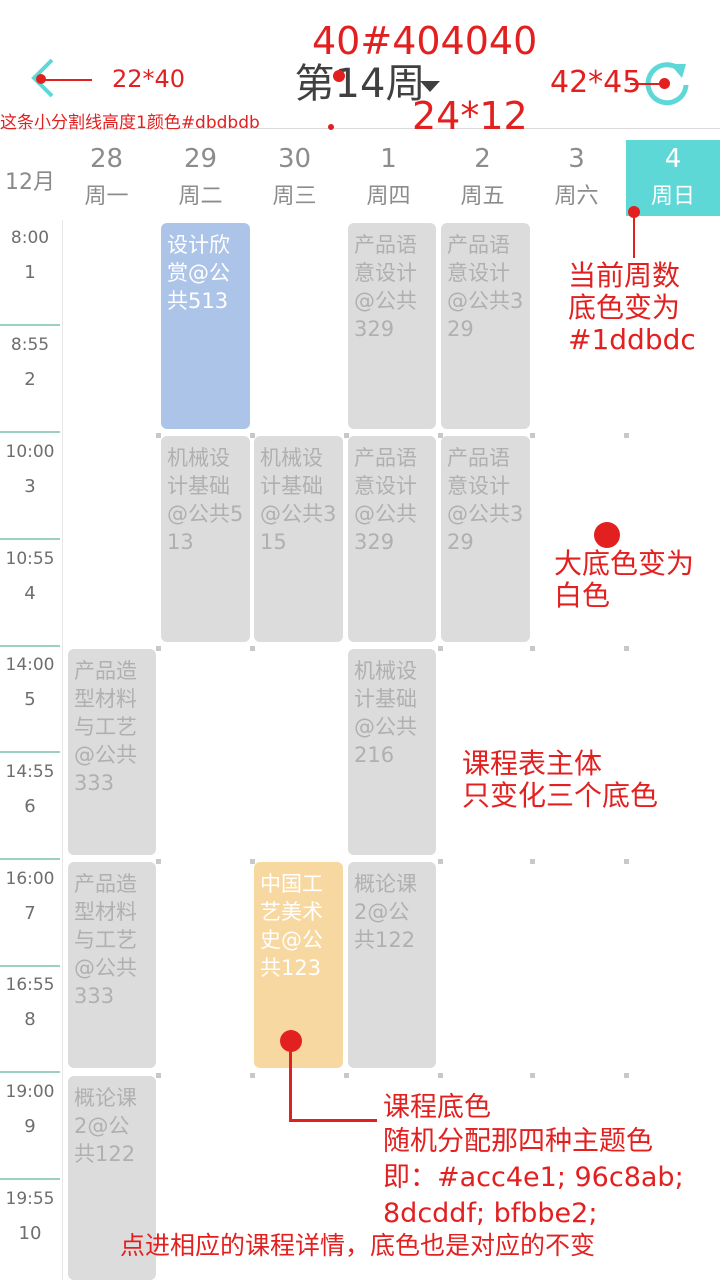  I want to click on time-slot: 14:55 6, so click(30, 807).